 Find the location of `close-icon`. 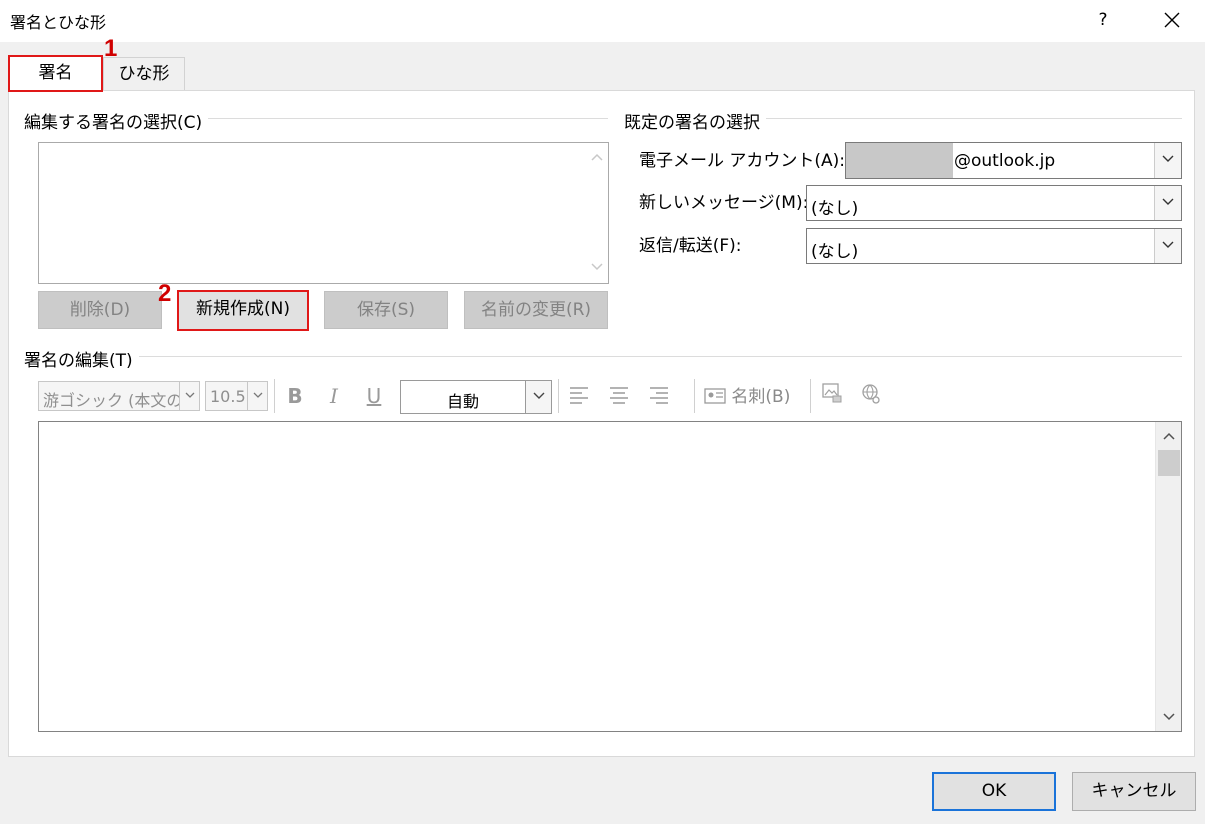

close-icon is located at coordinates (1172, 20).